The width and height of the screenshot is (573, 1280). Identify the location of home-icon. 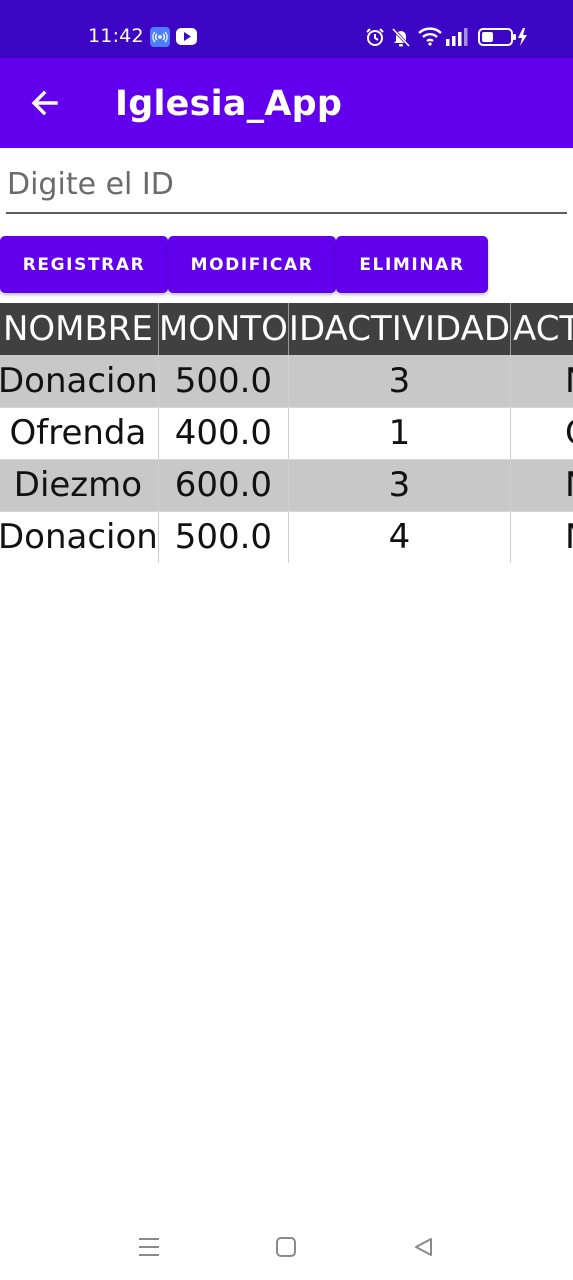
(286, 1247).